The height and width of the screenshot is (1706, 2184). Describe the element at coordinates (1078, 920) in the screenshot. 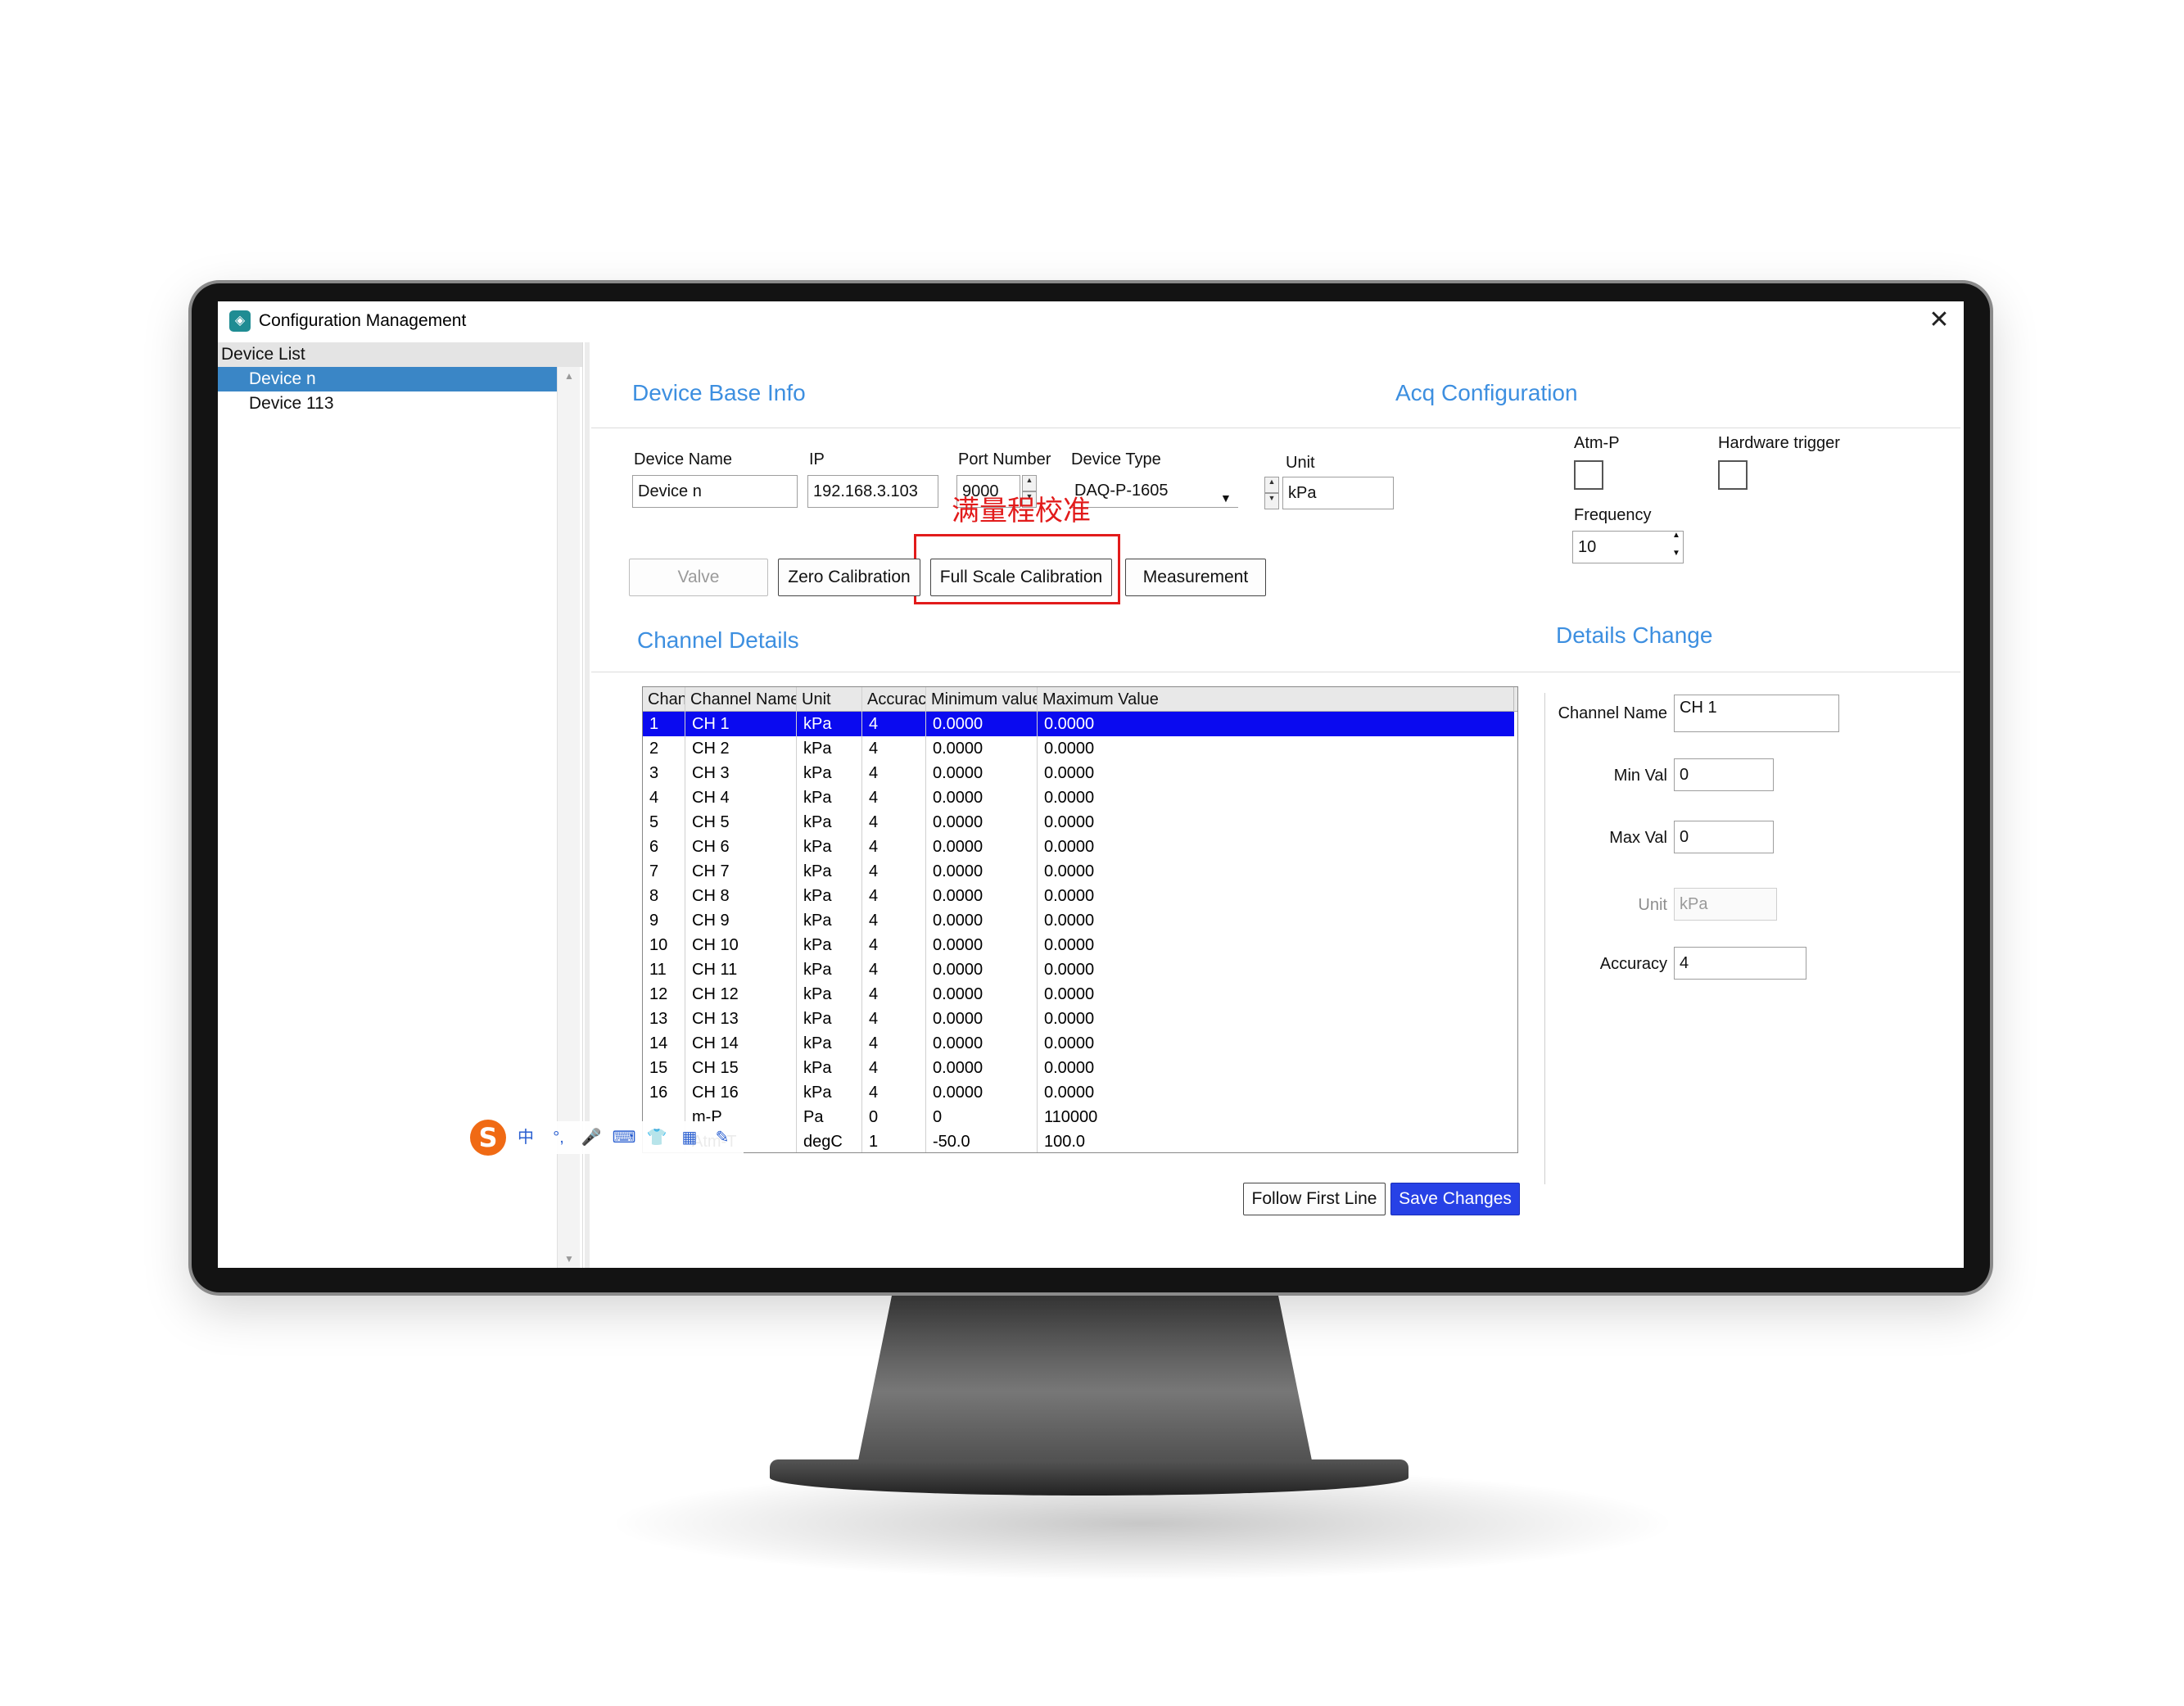

I see `table-row: 9 CH 9 kPa 4 0.0000 0.0000` at that location.